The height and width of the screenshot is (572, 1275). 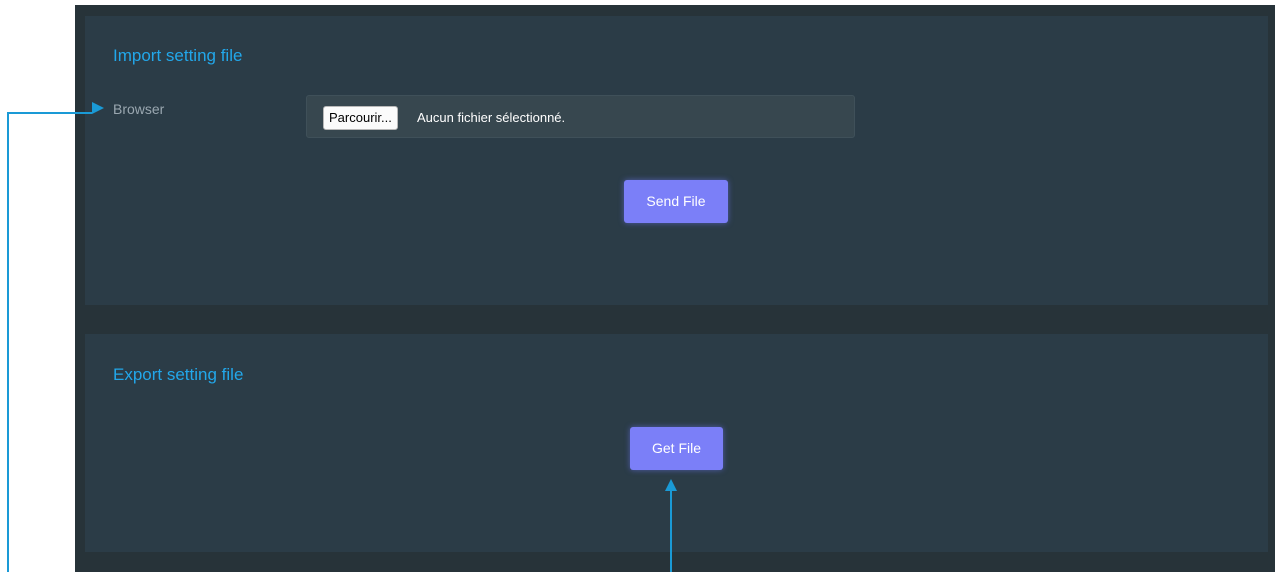 I want to click on browser-callout-arrowhead, so click(x=98, y=108).